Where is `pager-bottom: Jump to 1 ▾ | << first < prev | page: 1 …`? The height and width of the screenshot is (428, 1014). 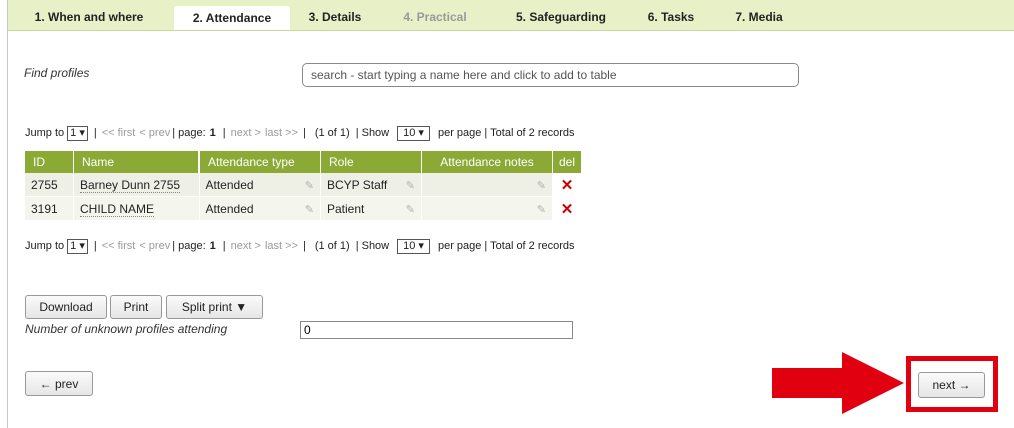 pager-bottom: Jump to 1 ▾ | << first < prev | page: 1 … is located at coordinates (300, 246).